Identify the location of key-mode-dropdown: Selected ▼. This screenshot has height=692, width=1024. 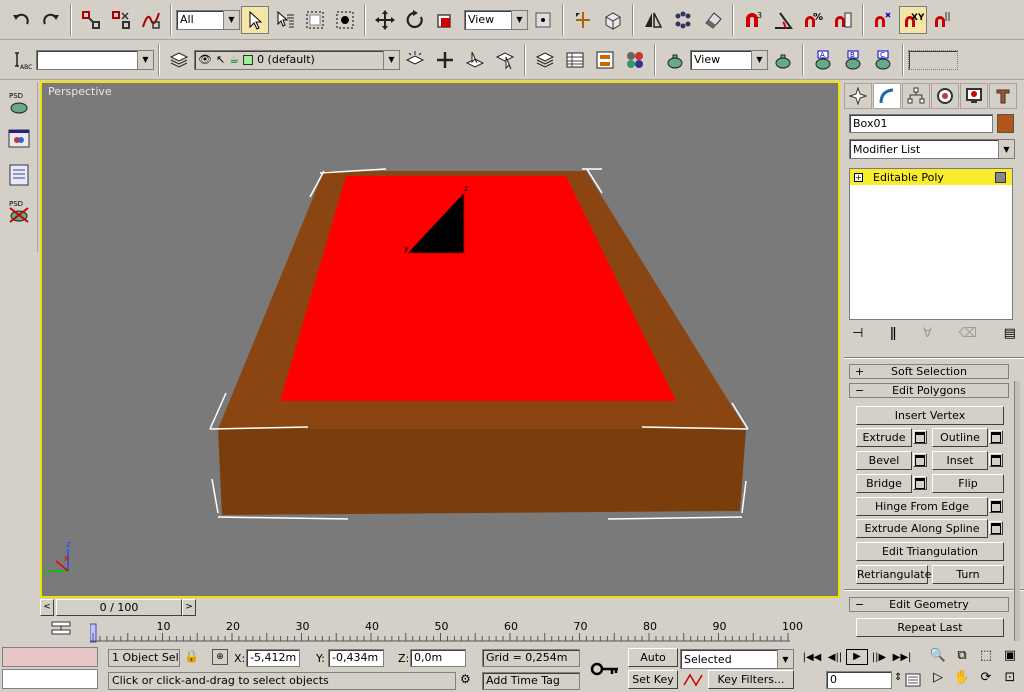
(737, 659).